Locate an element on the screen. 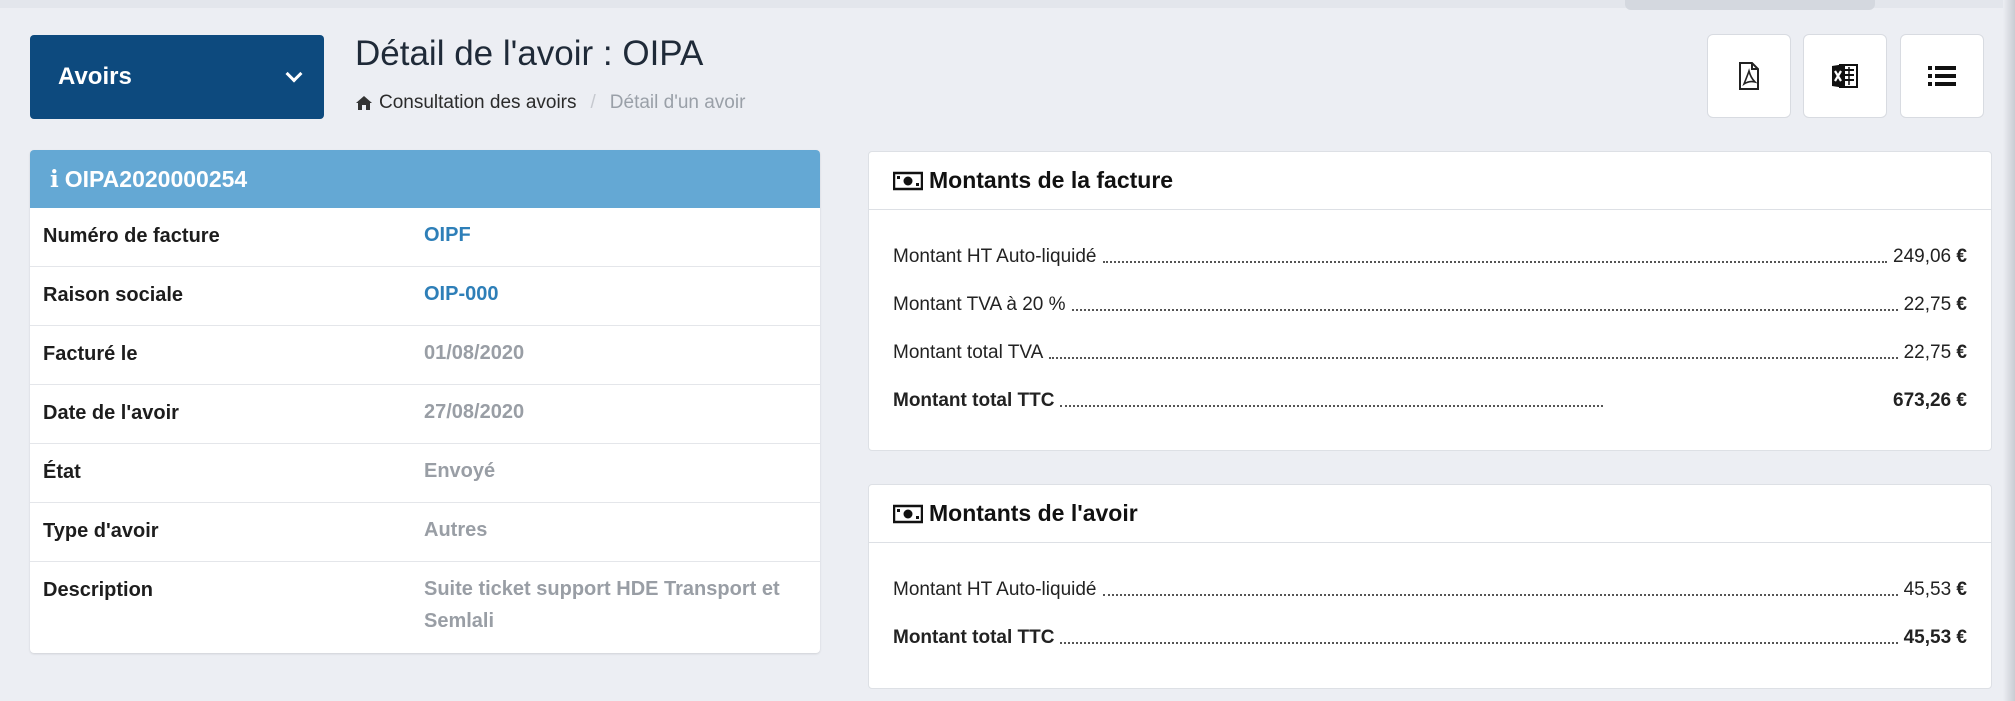 The width and height of the screenshot is (2015, 701). pdf-export-button is located at coordinates (1749, 76).